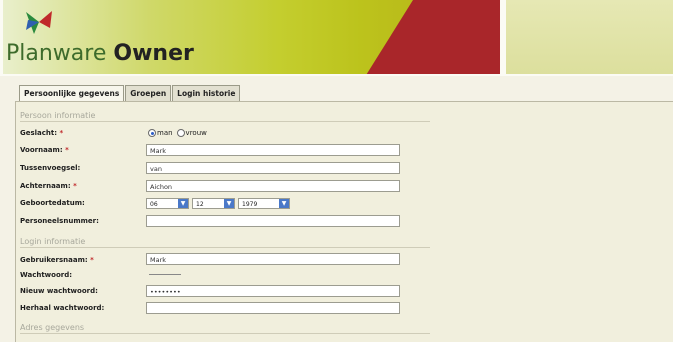  I want to click on banner-red-stripe, so click(419, 37).